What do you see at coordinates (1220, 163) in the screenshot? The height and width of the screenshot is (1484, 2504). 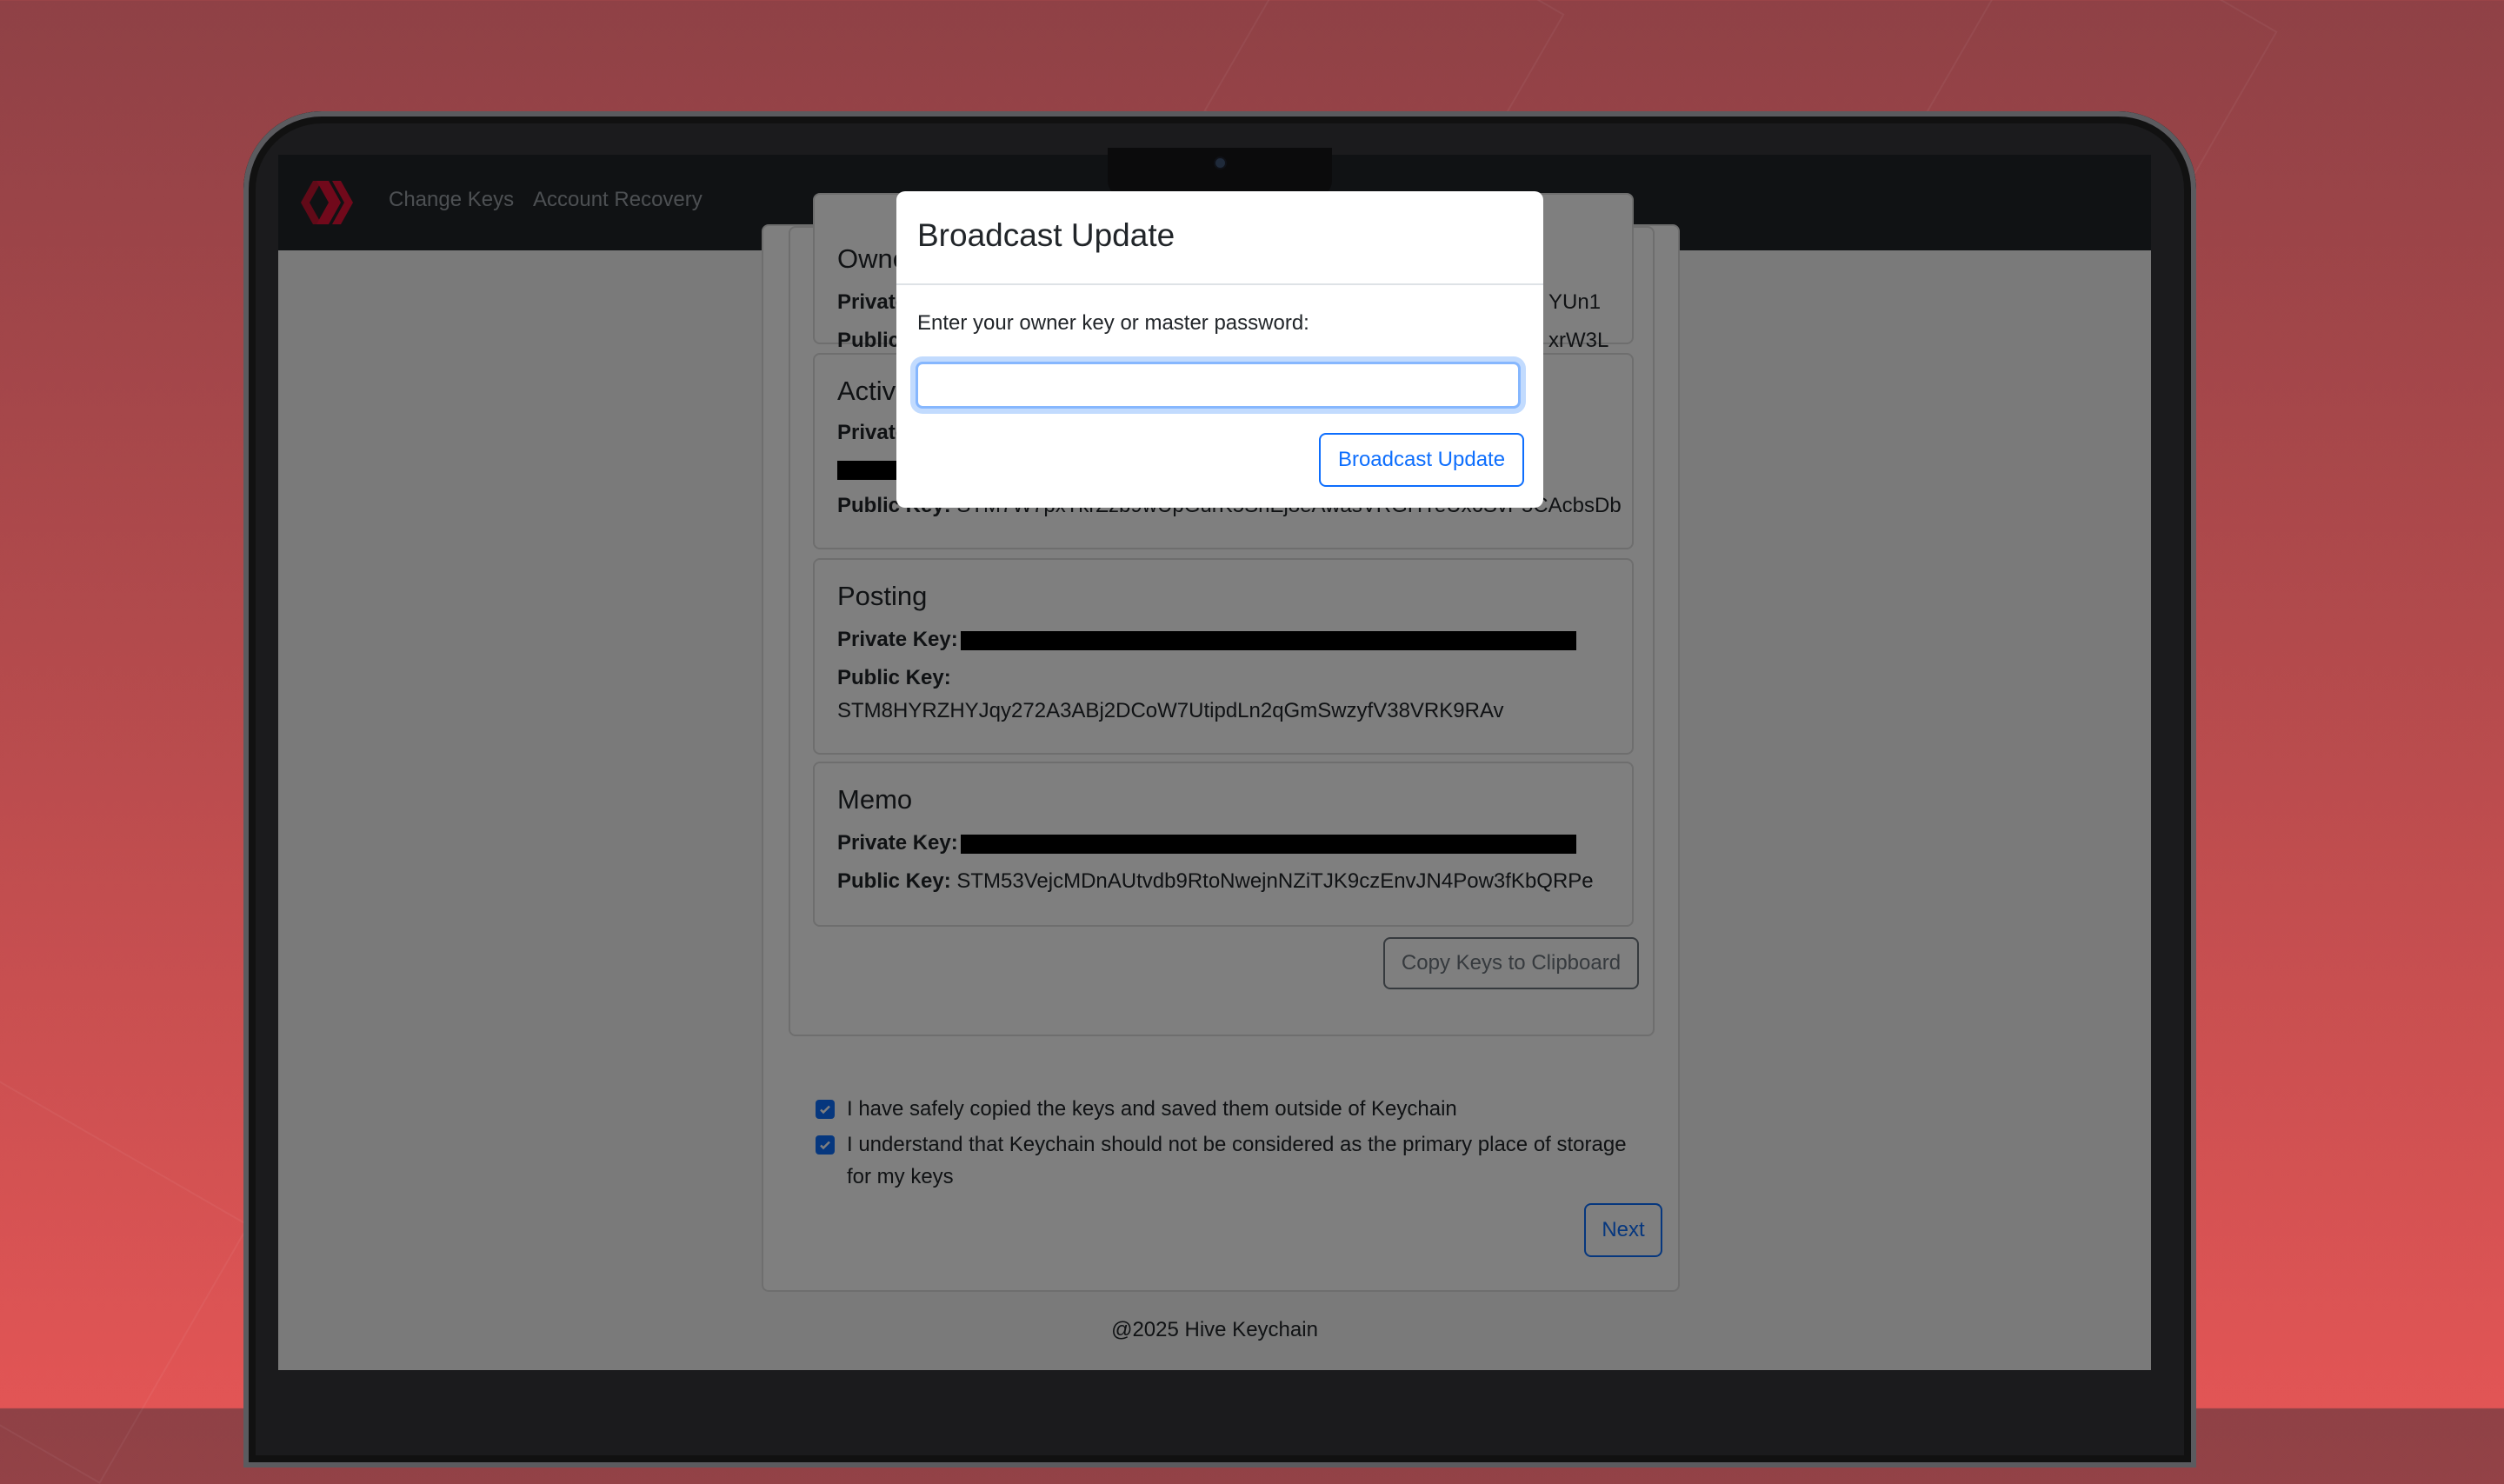 I see `camera-icon` at bounding box center [1220, 163].